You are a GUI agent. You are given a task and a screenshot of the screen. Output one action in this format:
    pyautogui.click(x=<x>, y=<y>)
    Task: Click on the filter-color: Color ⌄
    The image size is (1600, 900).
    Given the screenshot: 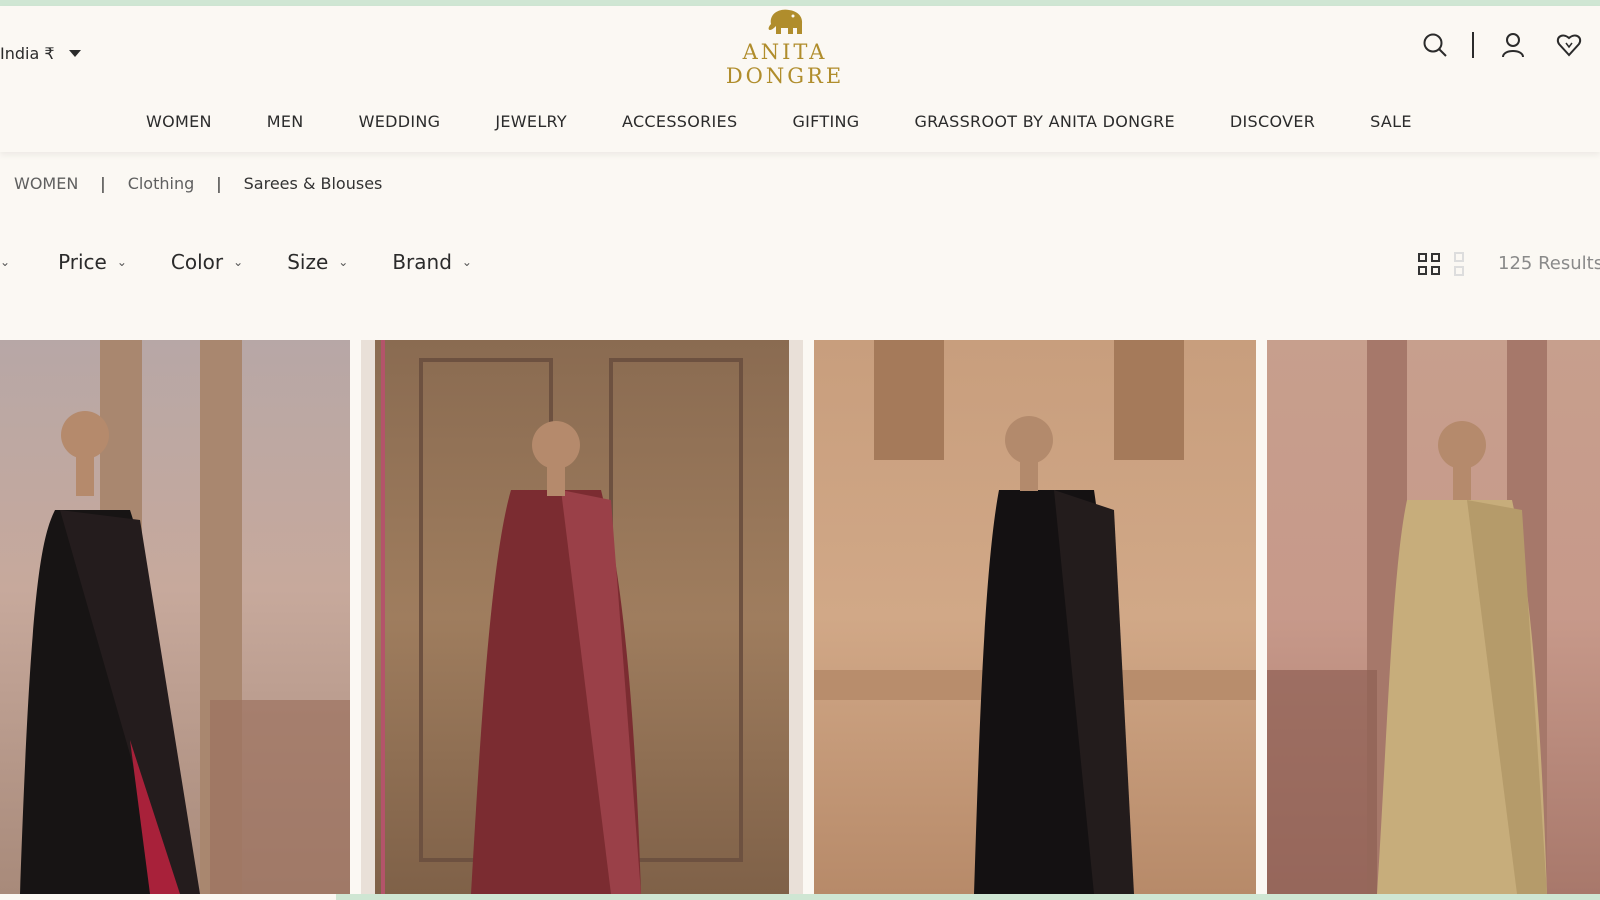 What is the action you would take?
    pyautogui.click(x=207, y=262)
    